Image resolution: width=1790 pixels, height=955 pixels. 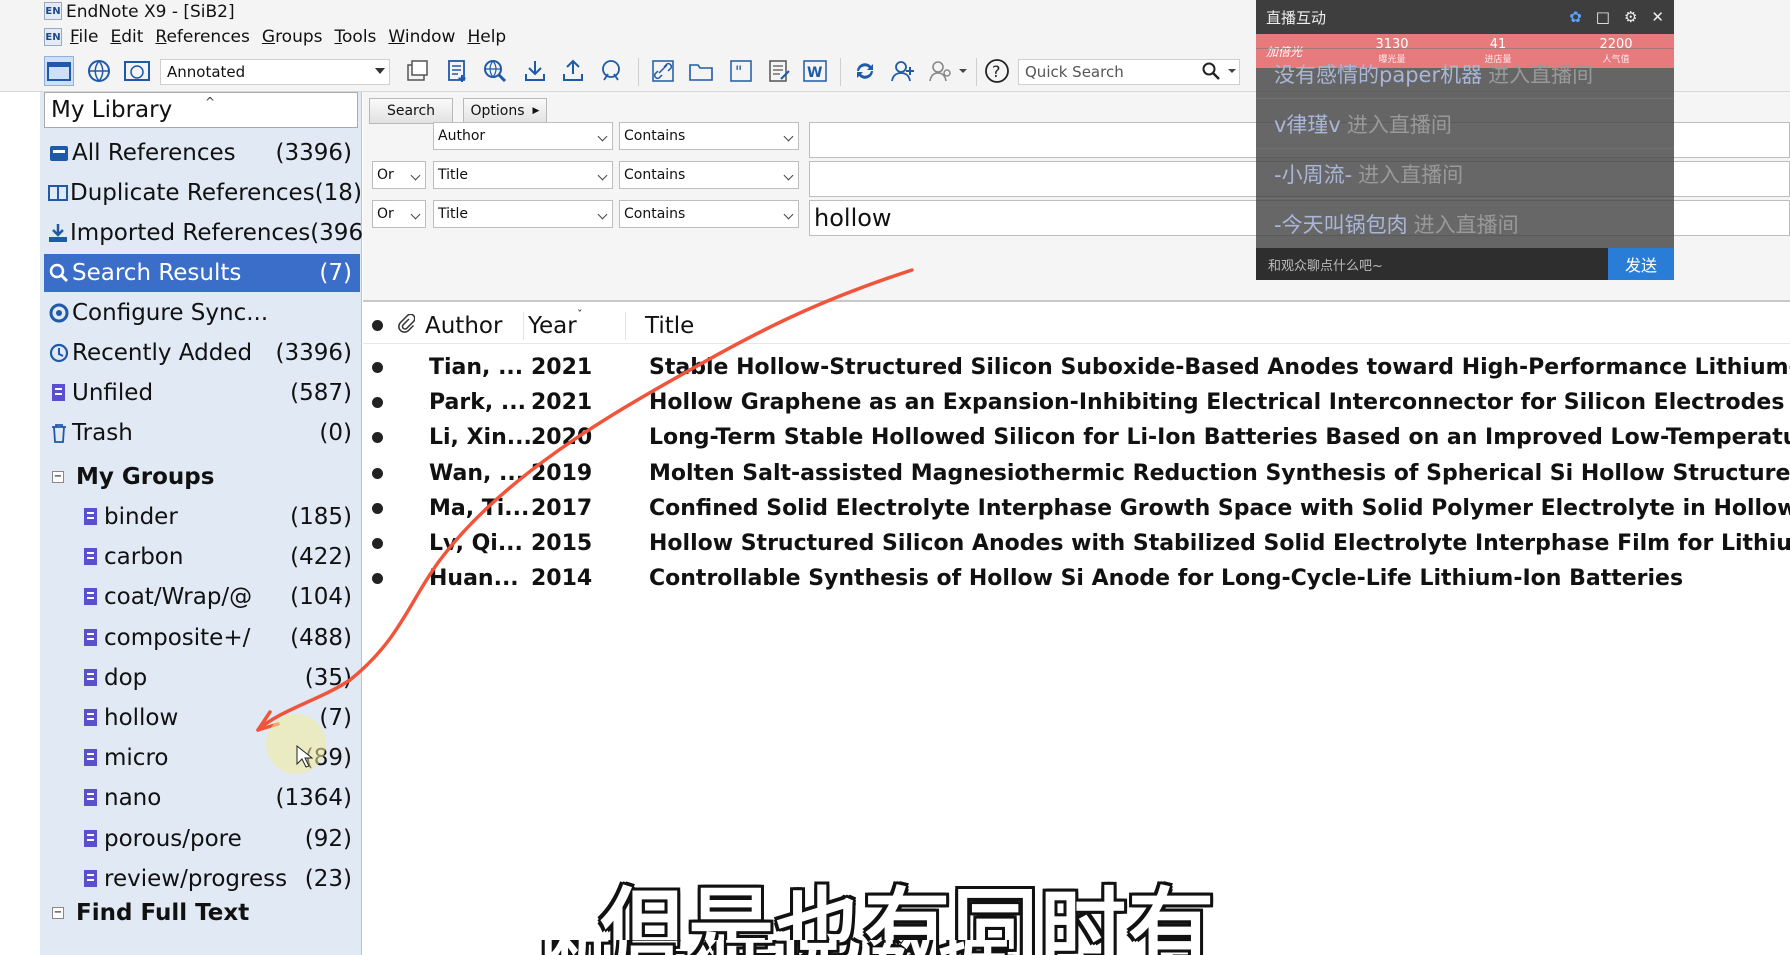 I want to click on sidebar-group-item: review/progress (23), so click(x=202, y=879).